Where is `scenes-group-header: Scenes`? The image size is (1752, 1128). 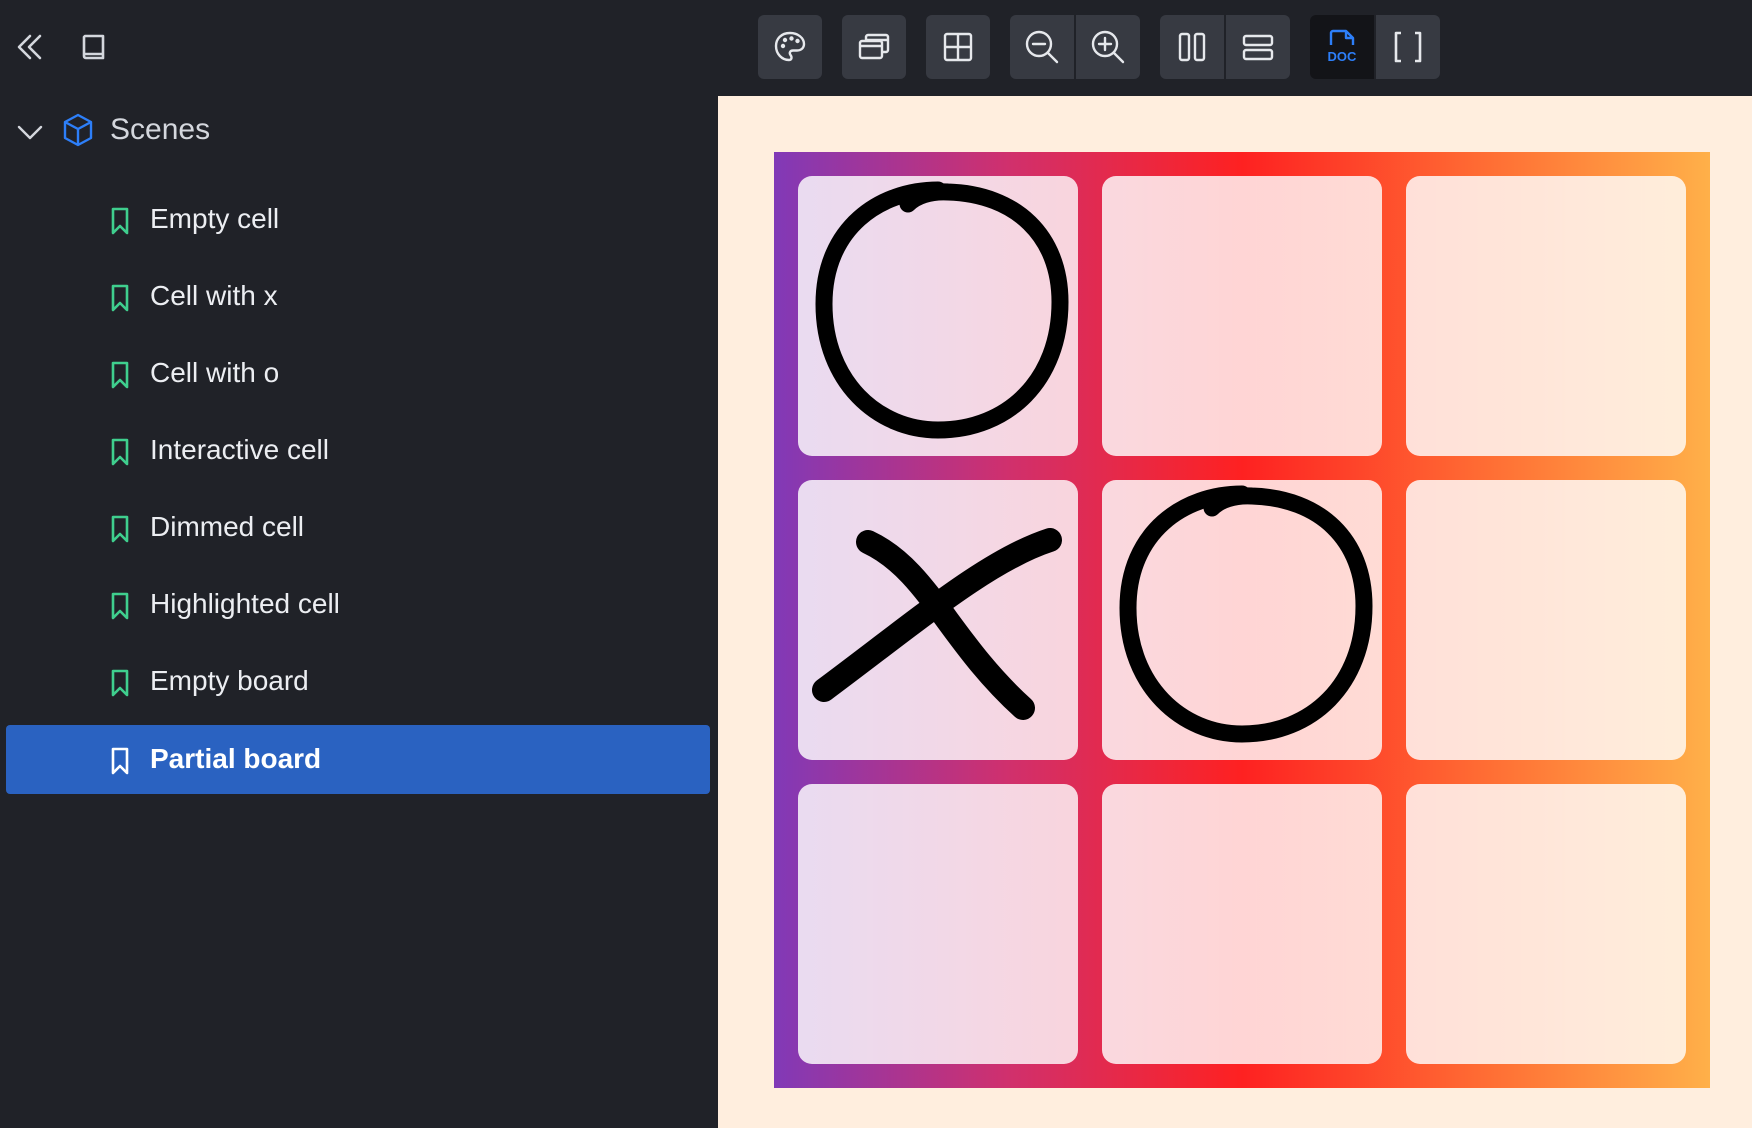
scenes-group-header: Scenes is located at coordinates (359, 131).